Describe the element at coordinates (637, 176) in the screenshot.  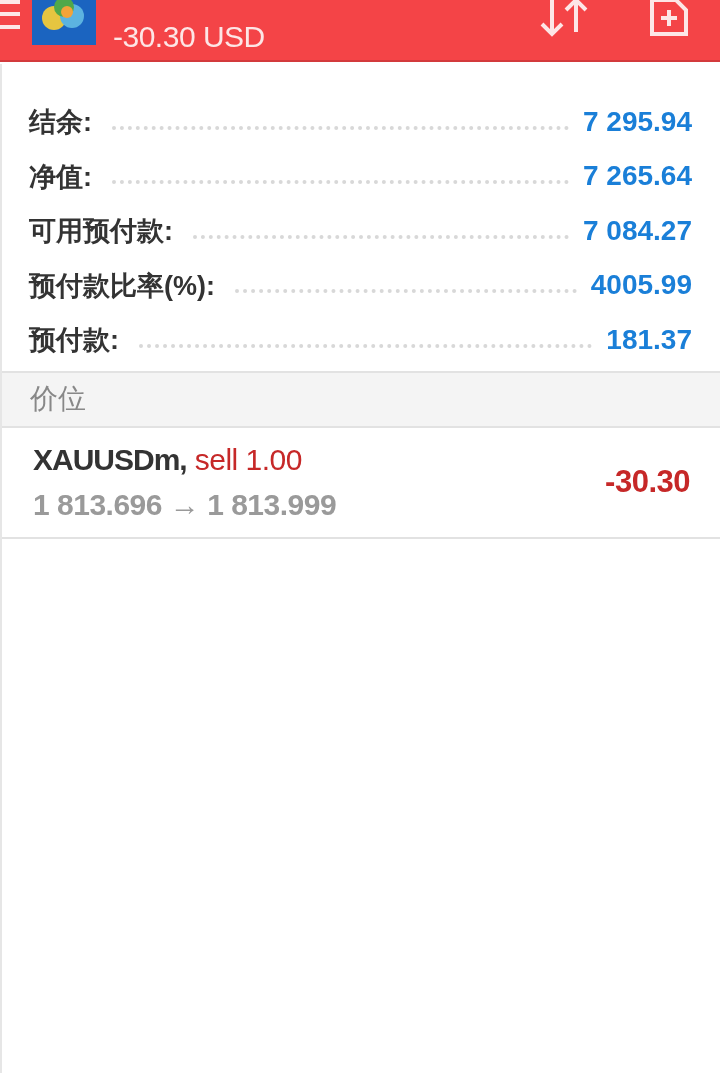
I see `field-value: 7 265.64` at that location.